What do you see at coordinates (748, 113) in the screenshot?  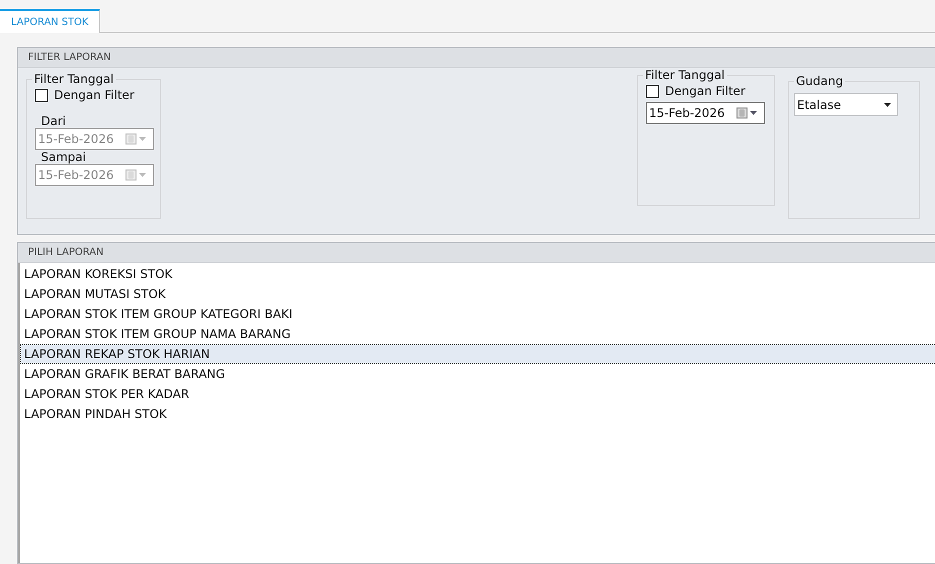 I see `calendar-dropdown-icon` at bounding box center [748, 113].